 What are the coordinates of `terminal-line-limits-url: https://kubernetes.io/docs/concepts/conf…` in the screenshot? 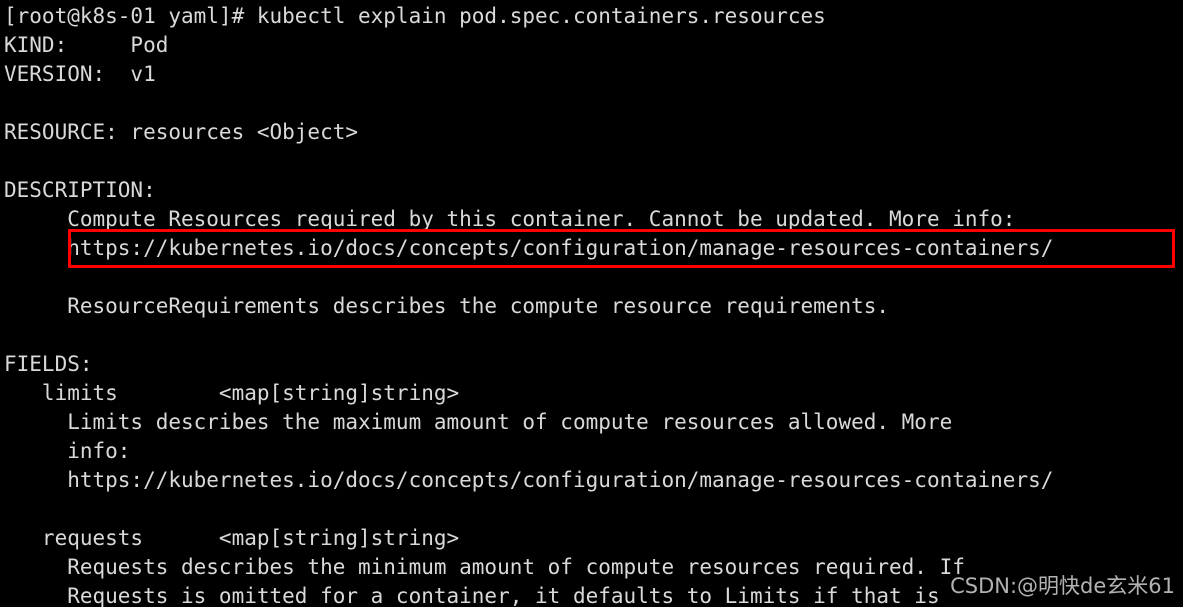 It's located at (529, 480).